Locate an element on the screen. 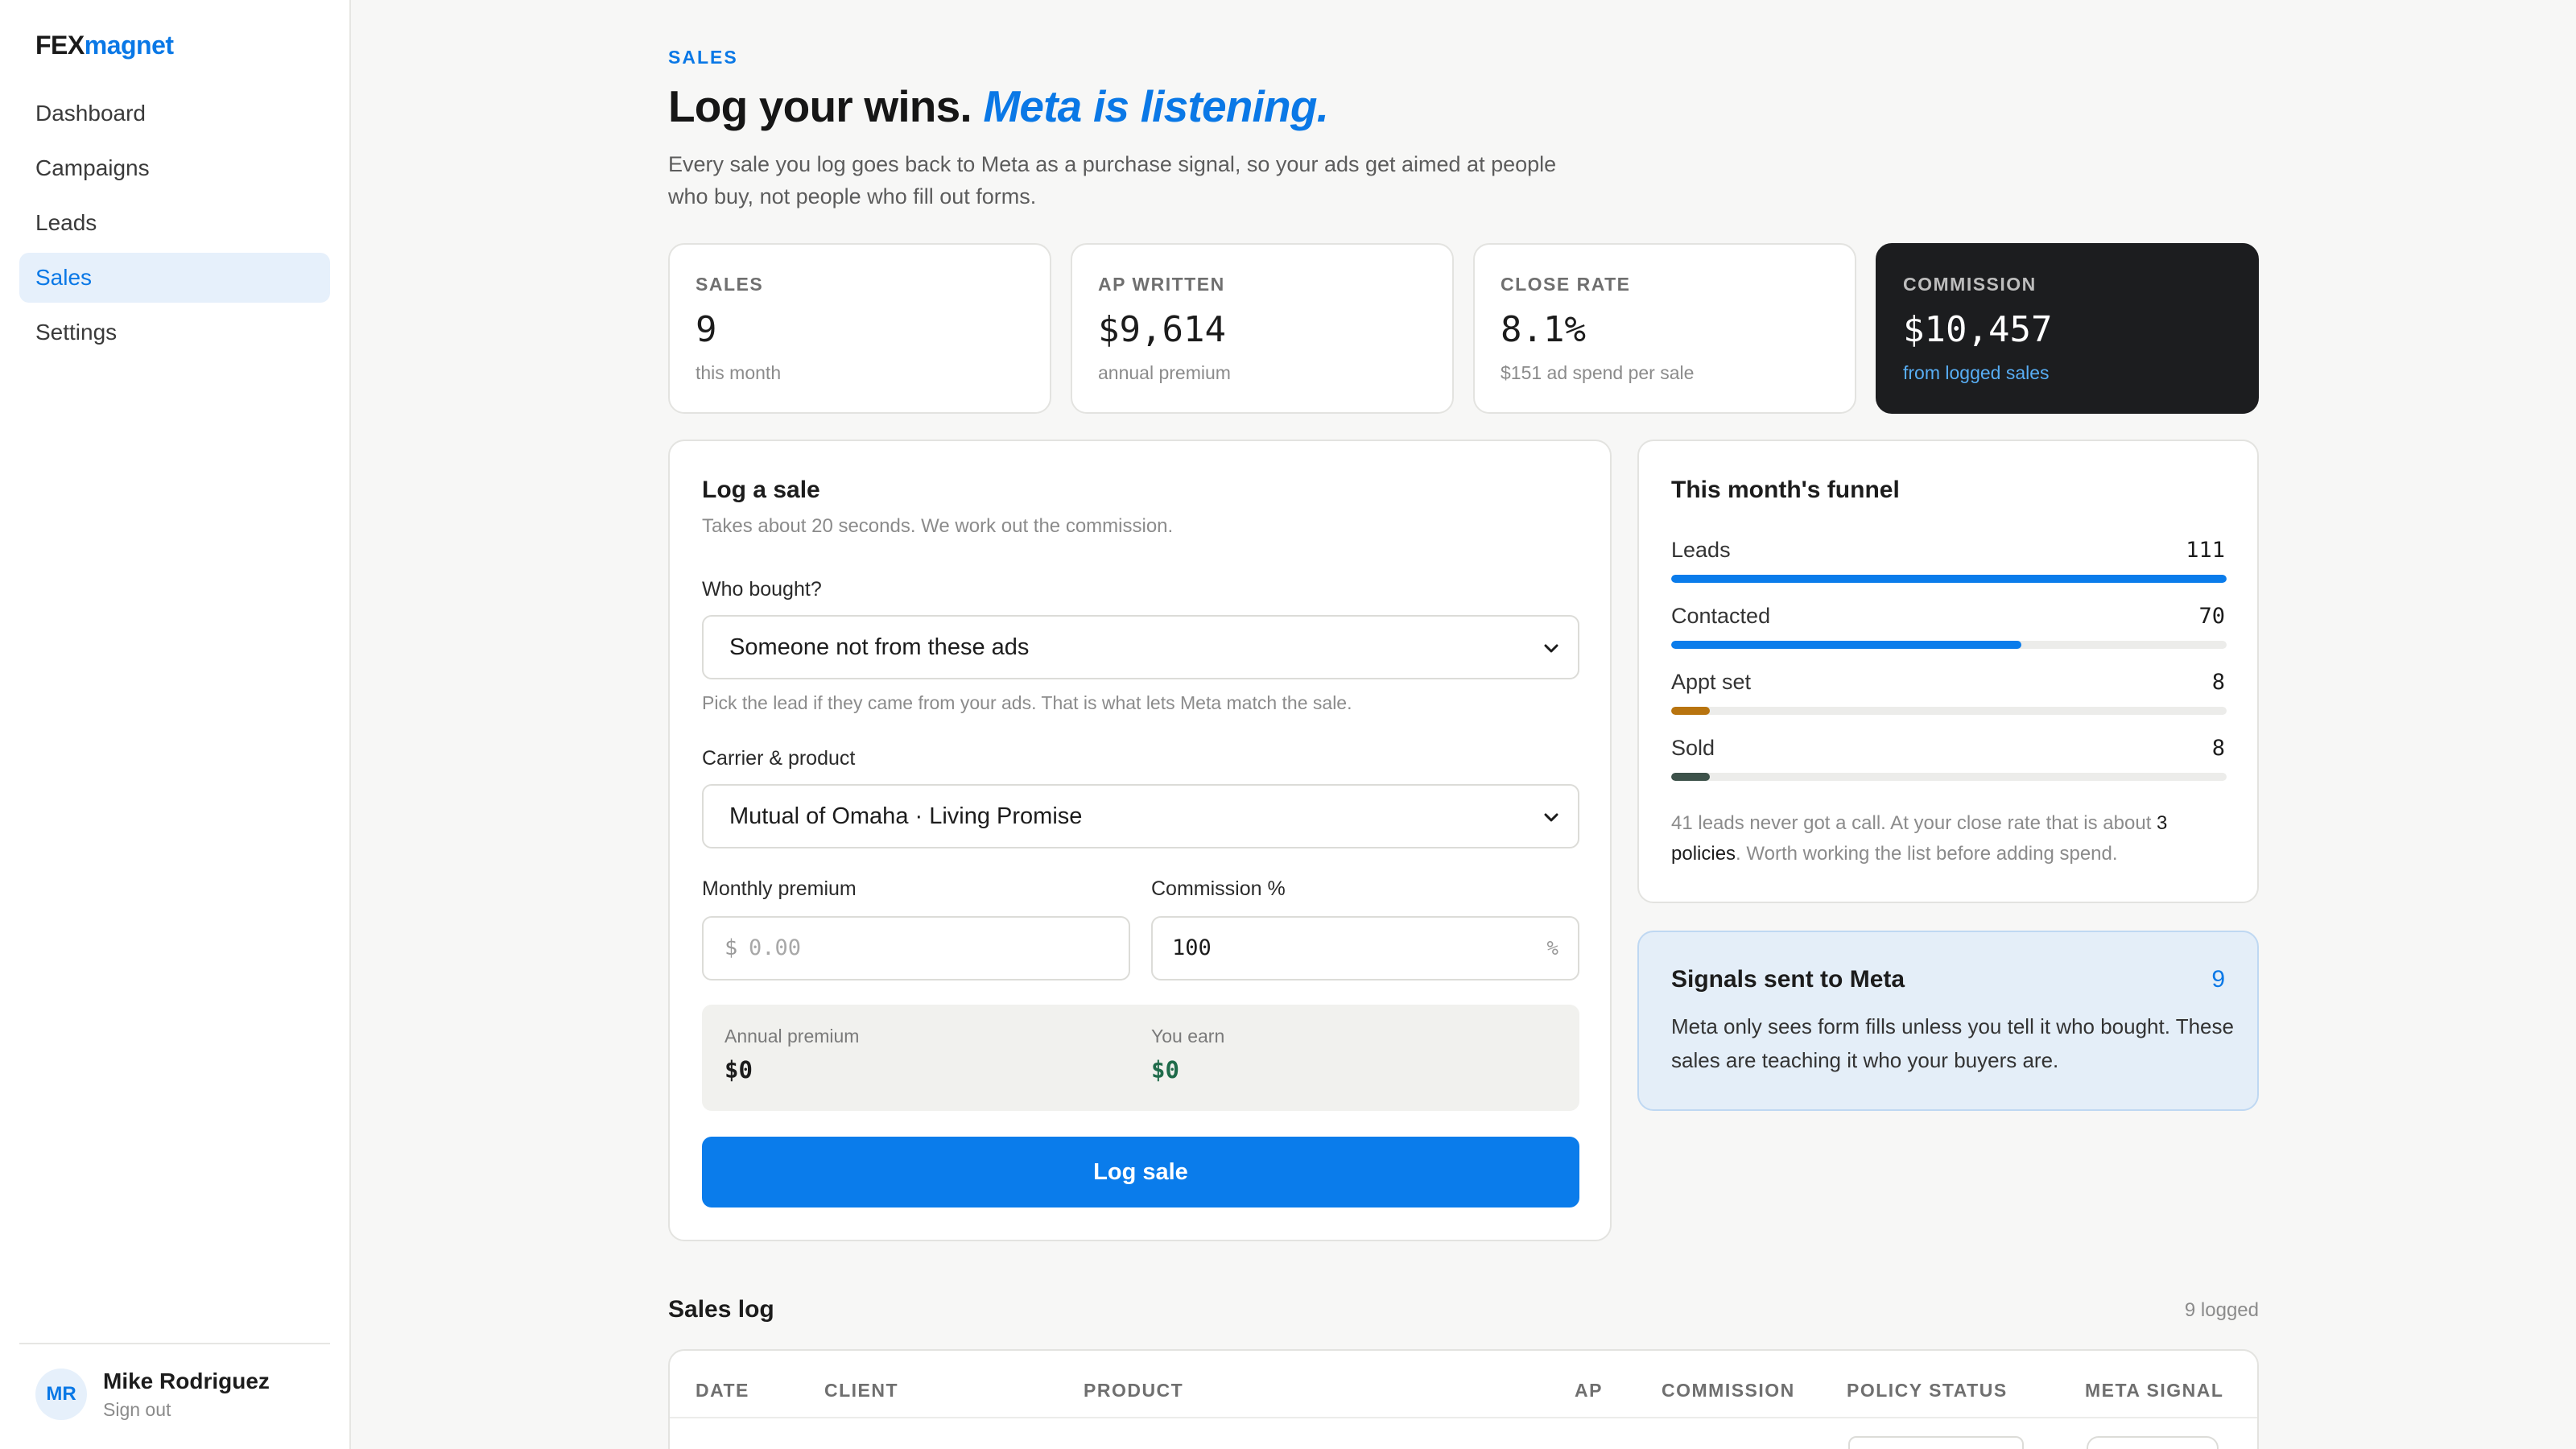 This screenshot has width=2576, height=1449. monthly-premium-input: $ 0.00 is located at coordinates (916, 948).